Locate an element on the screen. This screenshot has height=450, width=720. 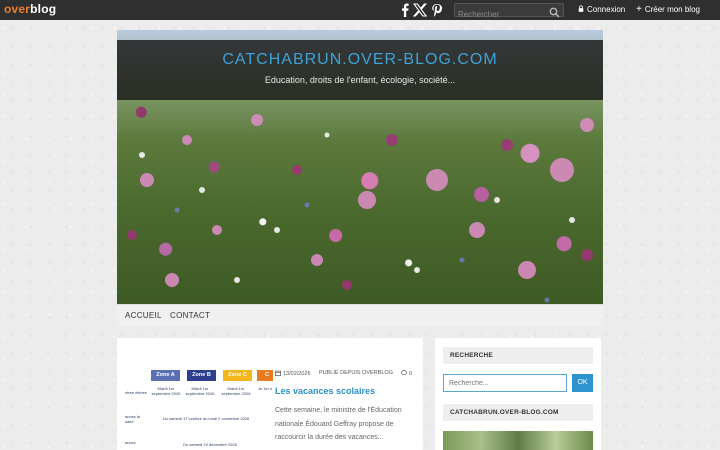
overblog-logo: overblog is located at coordinates (30, 9).